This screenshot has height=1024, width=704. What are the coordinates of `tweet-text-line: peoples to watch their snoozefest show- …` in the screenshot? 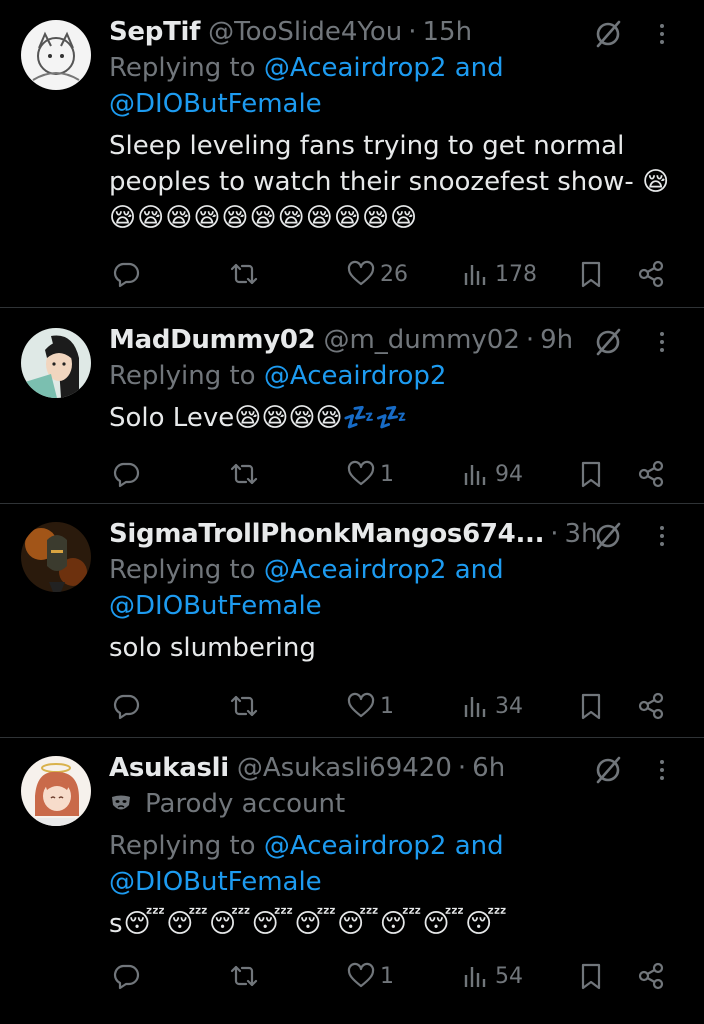 It's located at (389, 182).